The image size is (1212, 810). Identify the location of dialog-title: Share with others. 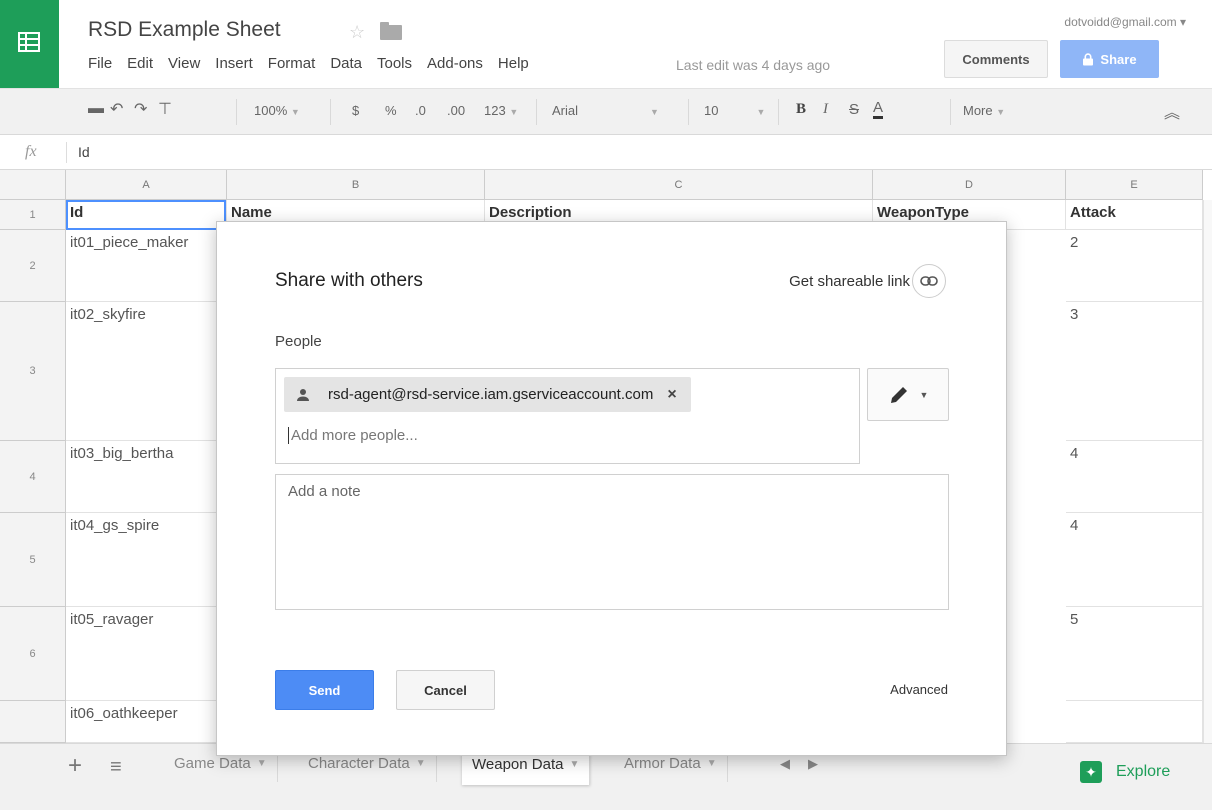
(349, 280).